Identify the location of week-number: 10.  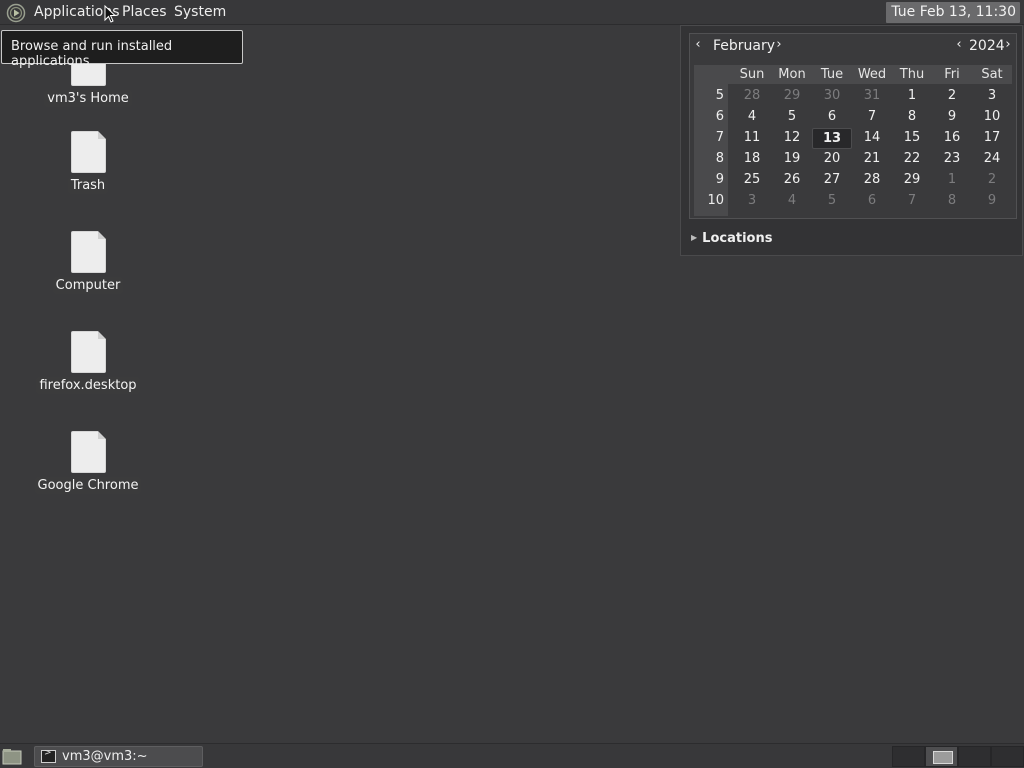
(715, 200).